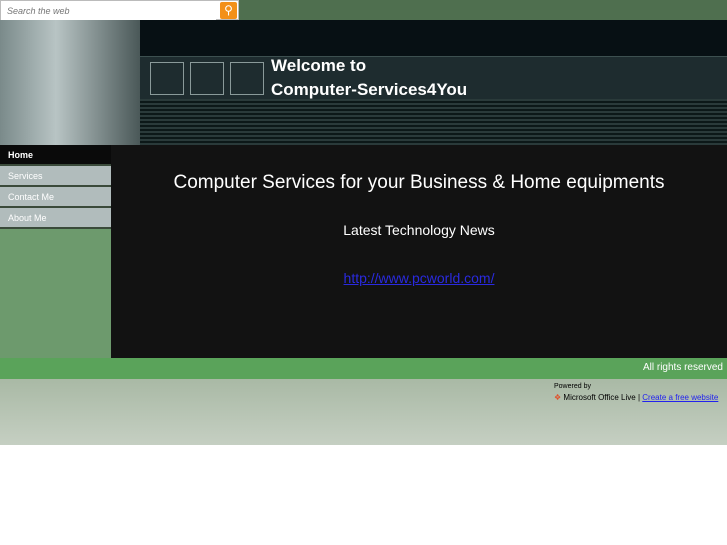 The height and width of the screenshot is (545, 727). What do you see at coordinates (108, 11) in the screenshot?
I see `search-input` at bounding box center [108, 11].